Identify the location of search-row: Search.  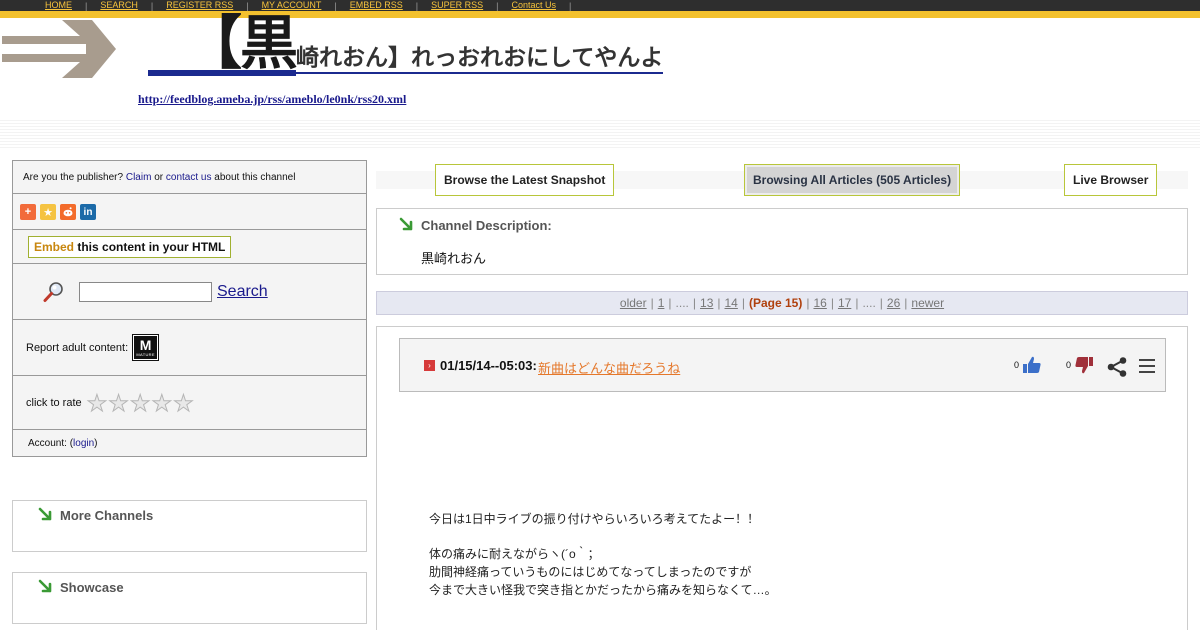
(189, 292).